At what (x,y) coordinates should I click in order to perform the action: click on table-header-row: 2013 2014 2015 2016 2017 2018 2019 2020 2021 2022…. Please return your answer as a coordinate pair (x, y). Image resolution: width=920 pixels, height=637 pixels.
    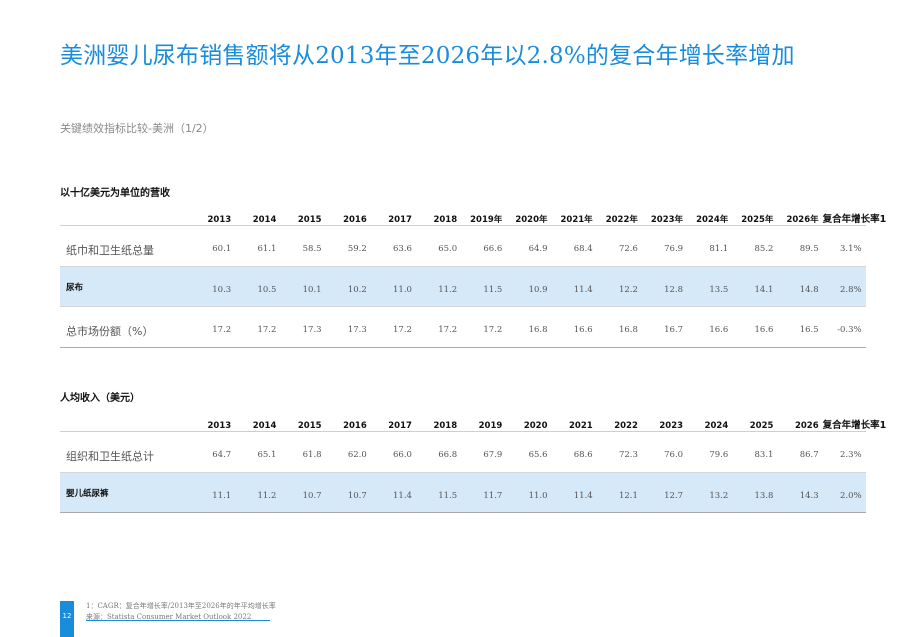
    Looking at the image, I should click on (473, 422).